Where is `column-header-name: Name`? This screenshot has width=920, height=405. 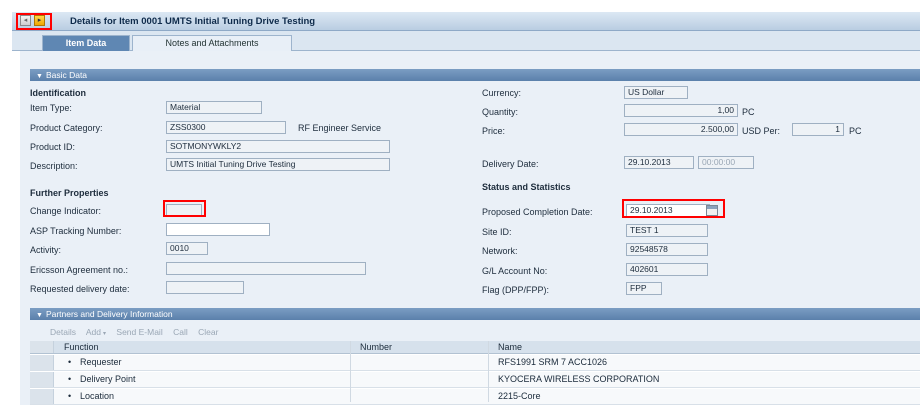 column-header-name: Name is located at coordinates (510, 347).